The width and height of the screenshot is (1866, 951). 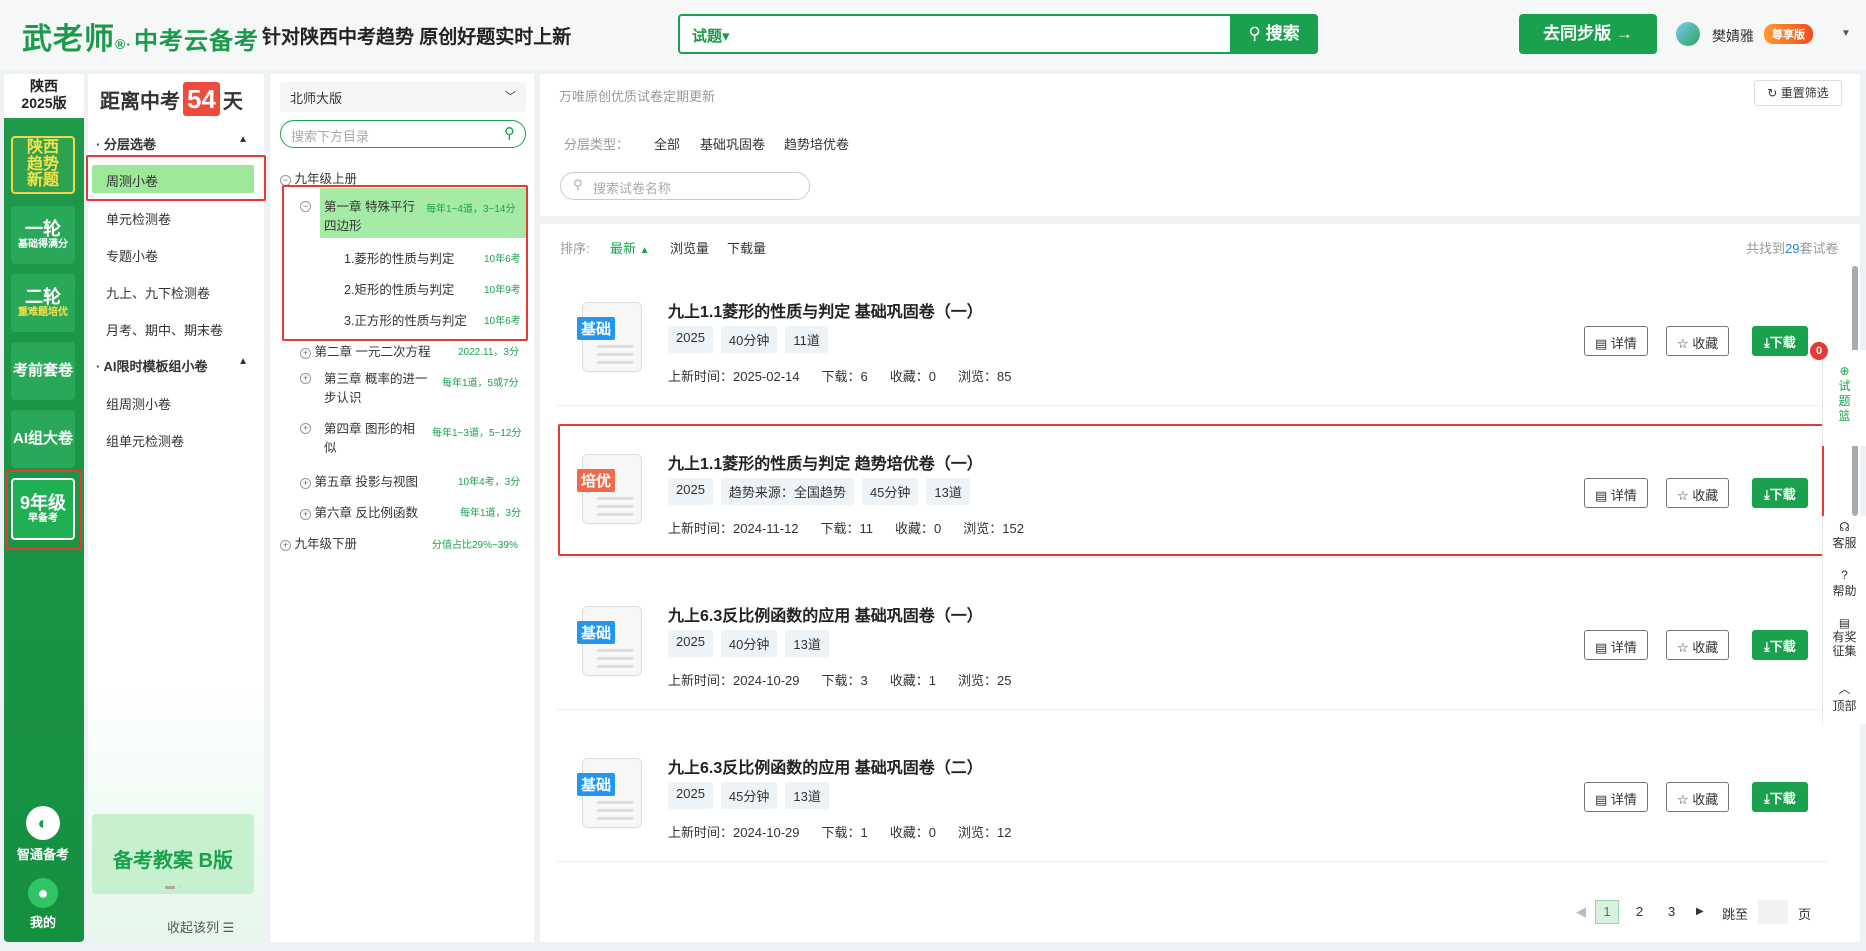 I want to click on paper-title: 九上1.1菱形的性质与判定 基础巩固卷（一）, so click(x=825, y=310).